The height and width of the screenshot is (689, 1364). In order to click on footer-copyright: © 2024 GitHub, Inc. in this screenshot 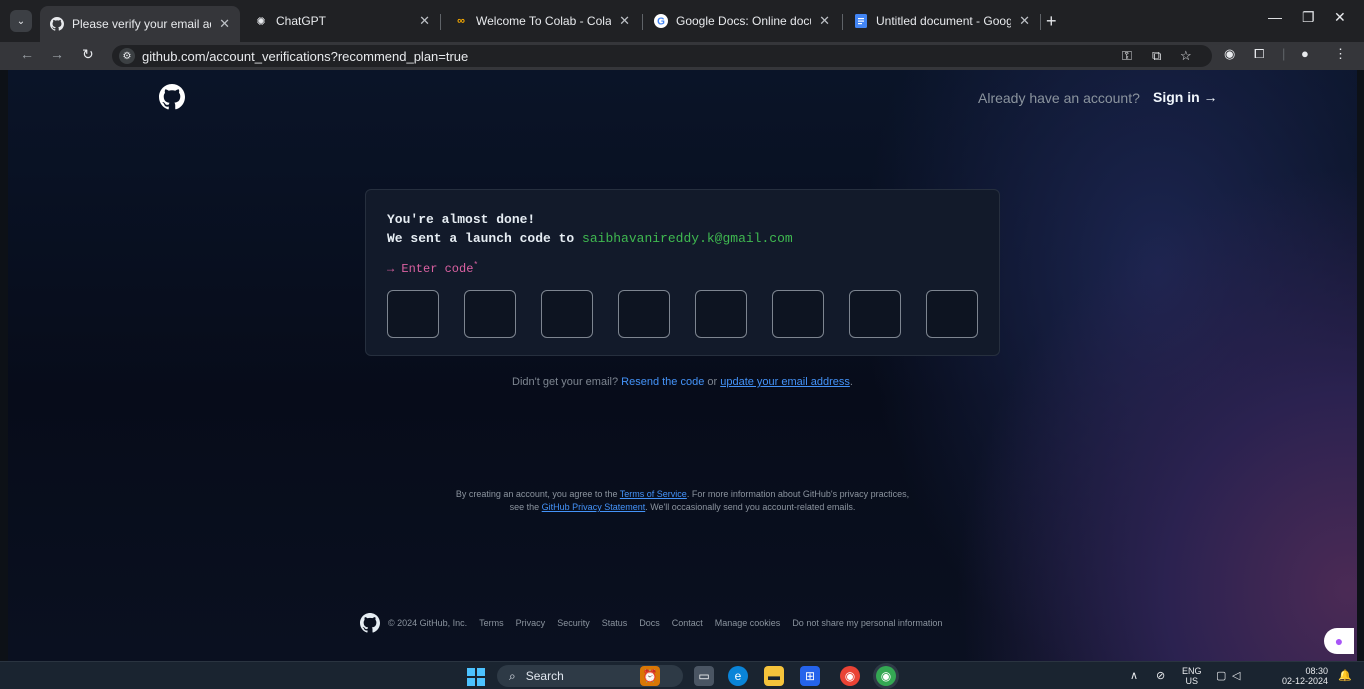, I will do `click(428, 623)`.